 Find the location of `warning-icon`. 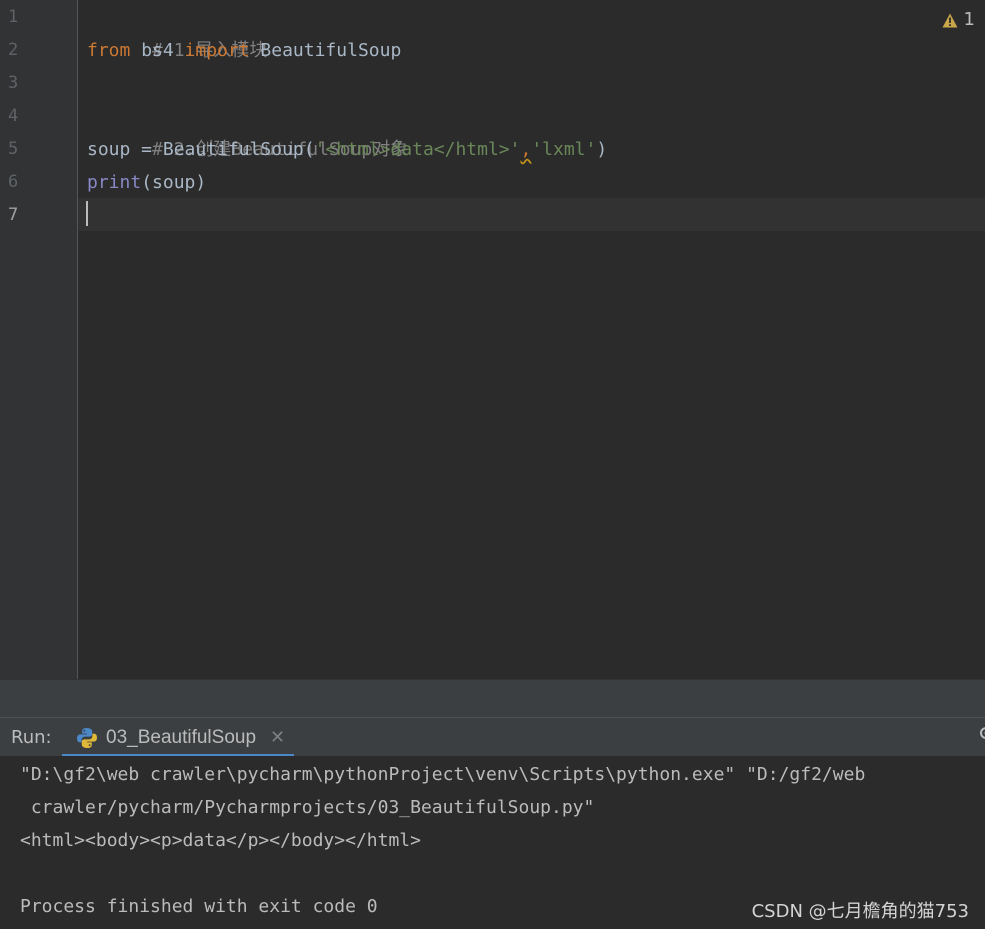

warning-icon is located at coordinates (950, 19).